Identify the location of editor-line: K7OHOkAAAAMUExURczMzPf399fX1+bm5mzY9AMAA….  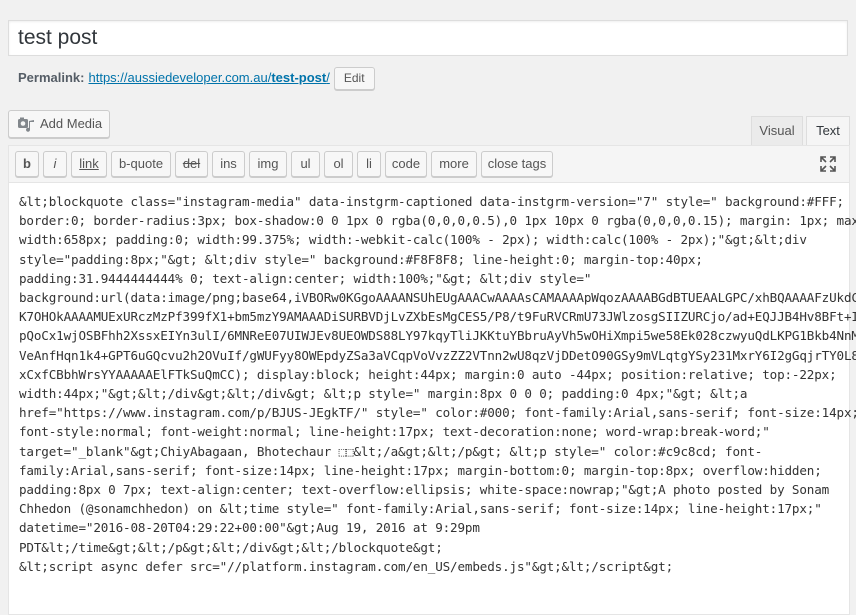
(437, 317).